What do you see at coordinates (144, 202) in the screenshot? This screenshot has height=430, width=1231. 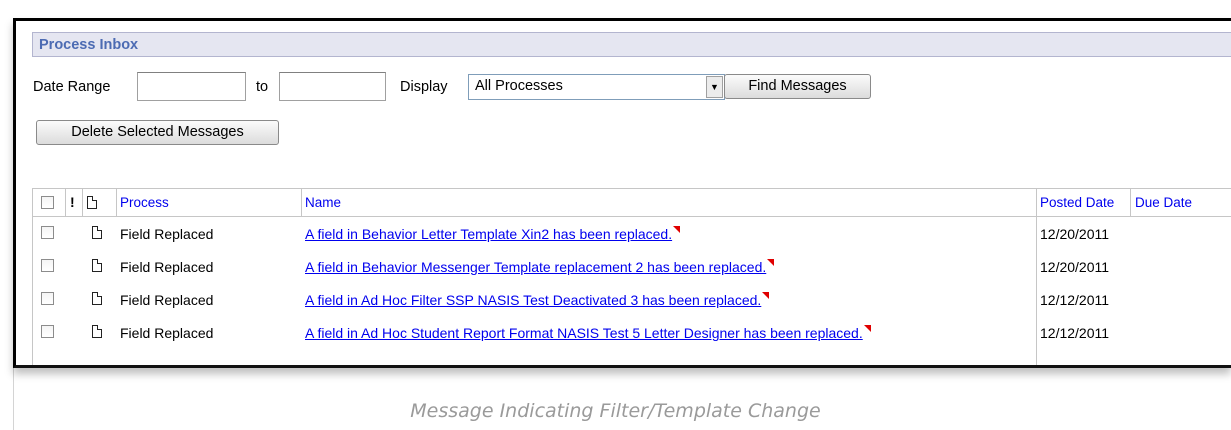 I see `process-column-header: Process` at bounding box center [144, 202].